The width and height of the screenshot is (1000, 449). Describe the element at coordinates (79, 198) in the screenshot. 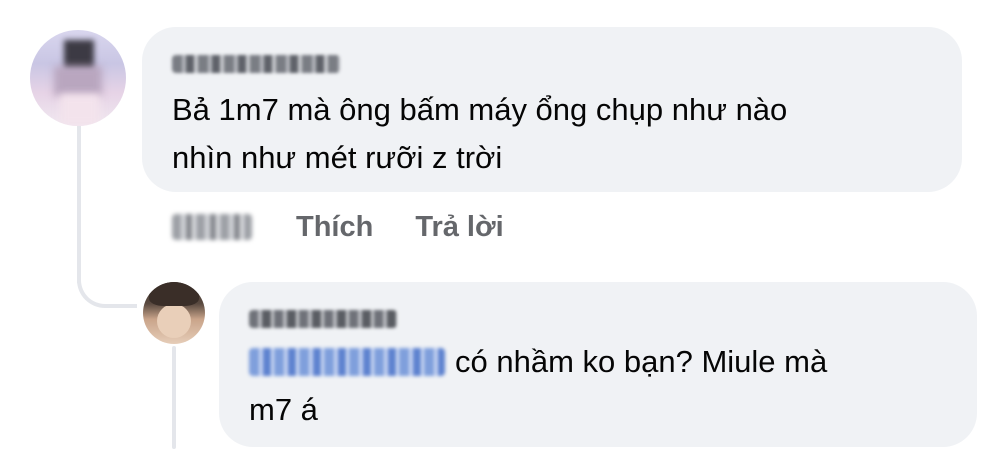

I see `thread-connector-line` at that location.